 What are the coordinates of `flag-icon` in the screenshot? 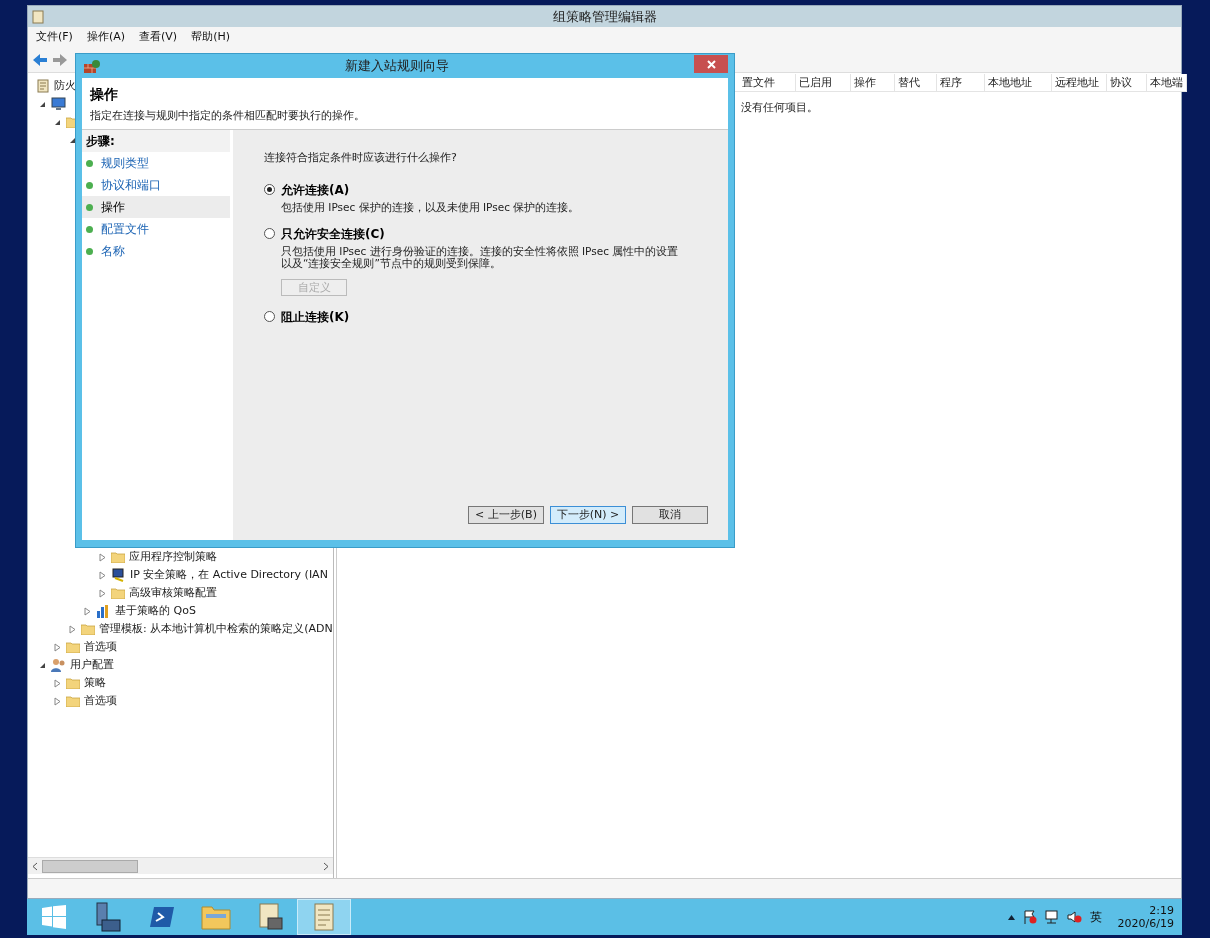 It's located at (1029, 917).